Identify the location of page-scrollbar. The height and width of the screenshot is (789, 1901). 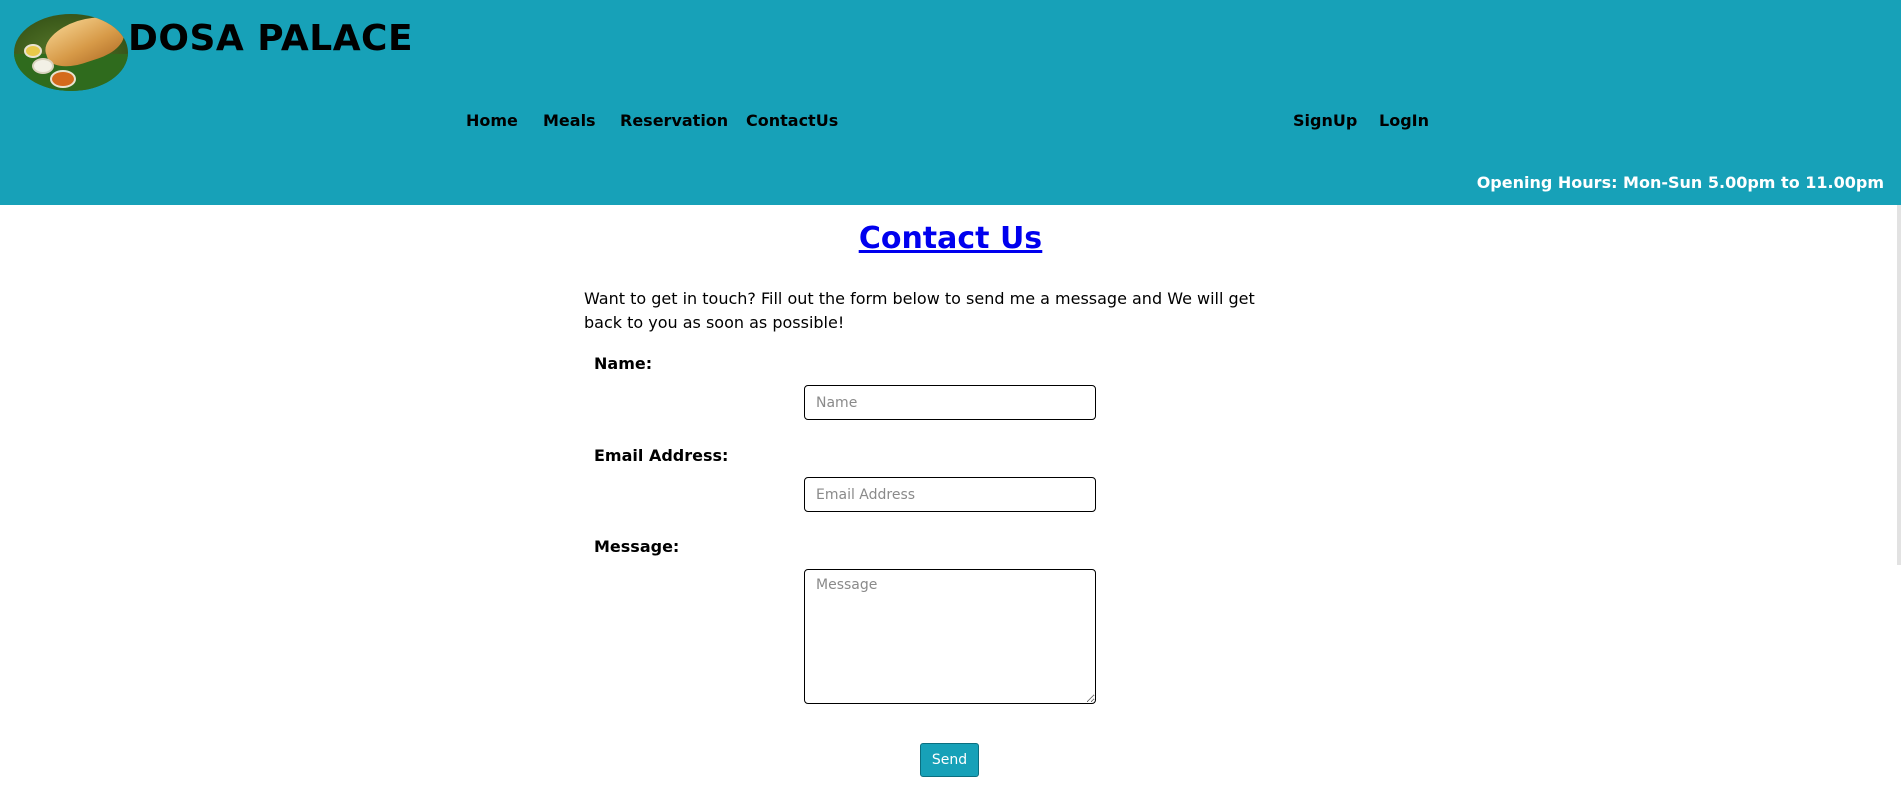
(1899, 385).